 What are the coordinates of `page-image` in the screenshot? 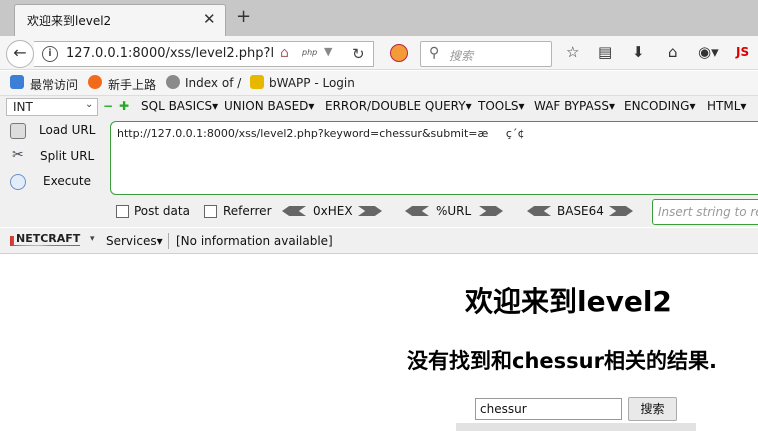 It's located at (576, 427).